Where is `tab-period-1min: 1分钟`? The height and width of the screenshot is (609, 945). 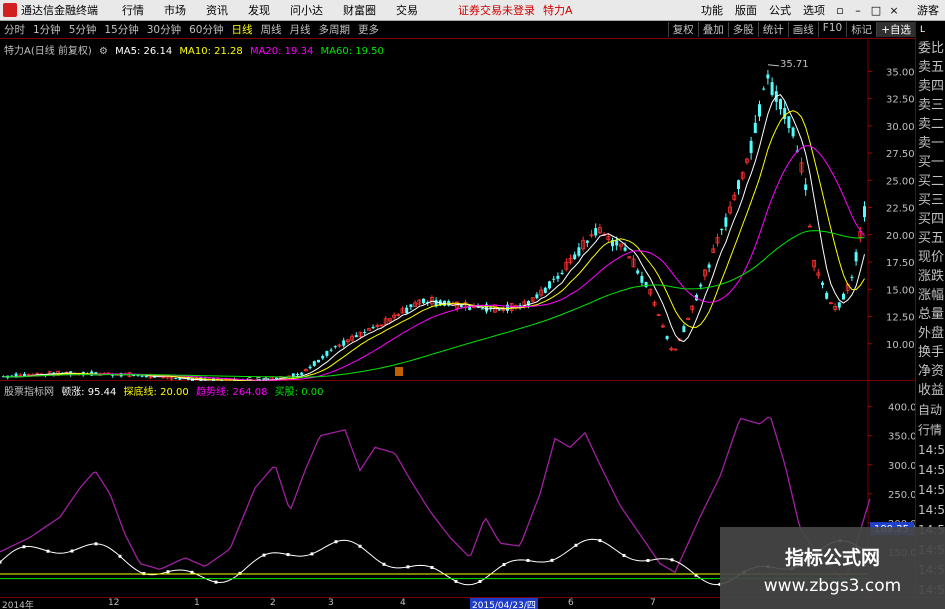
tab-period-1min: 1分钟 is located at coordinates (47, 29).